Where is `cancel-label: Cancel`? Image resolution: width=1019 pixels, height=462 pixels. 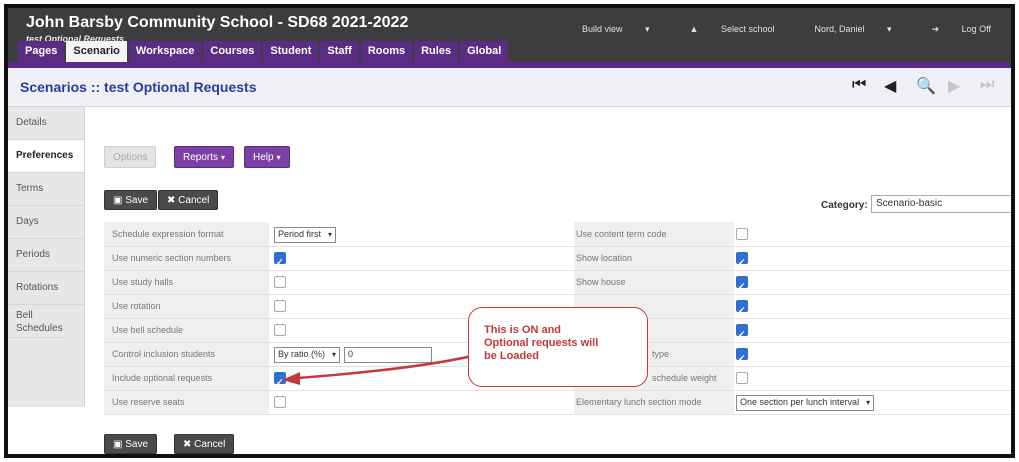
cancel-label: Cancel is located at coordinates (210, 444).